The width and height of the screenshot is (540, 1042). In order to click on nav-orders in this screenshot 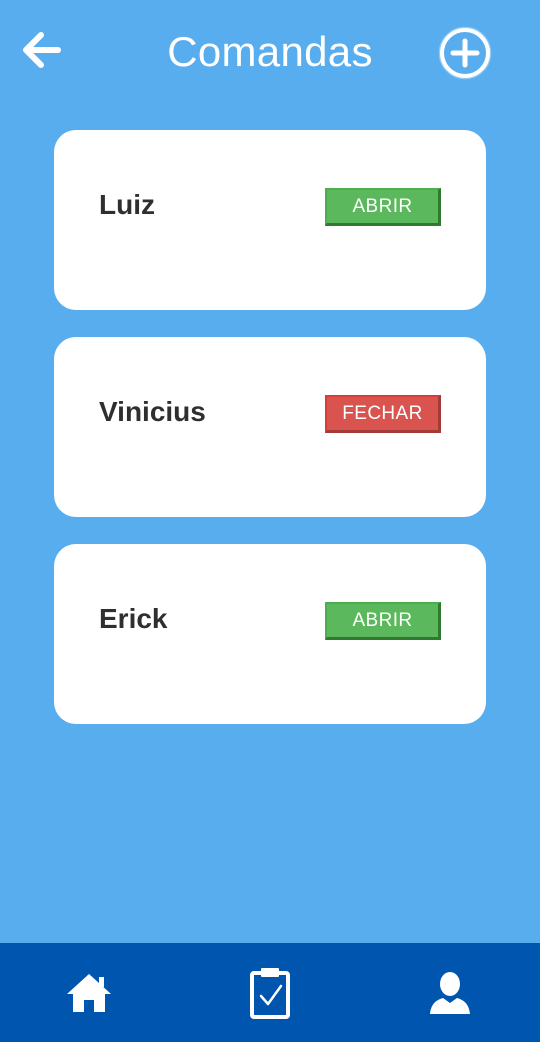, I will do `click(270, 993)`.